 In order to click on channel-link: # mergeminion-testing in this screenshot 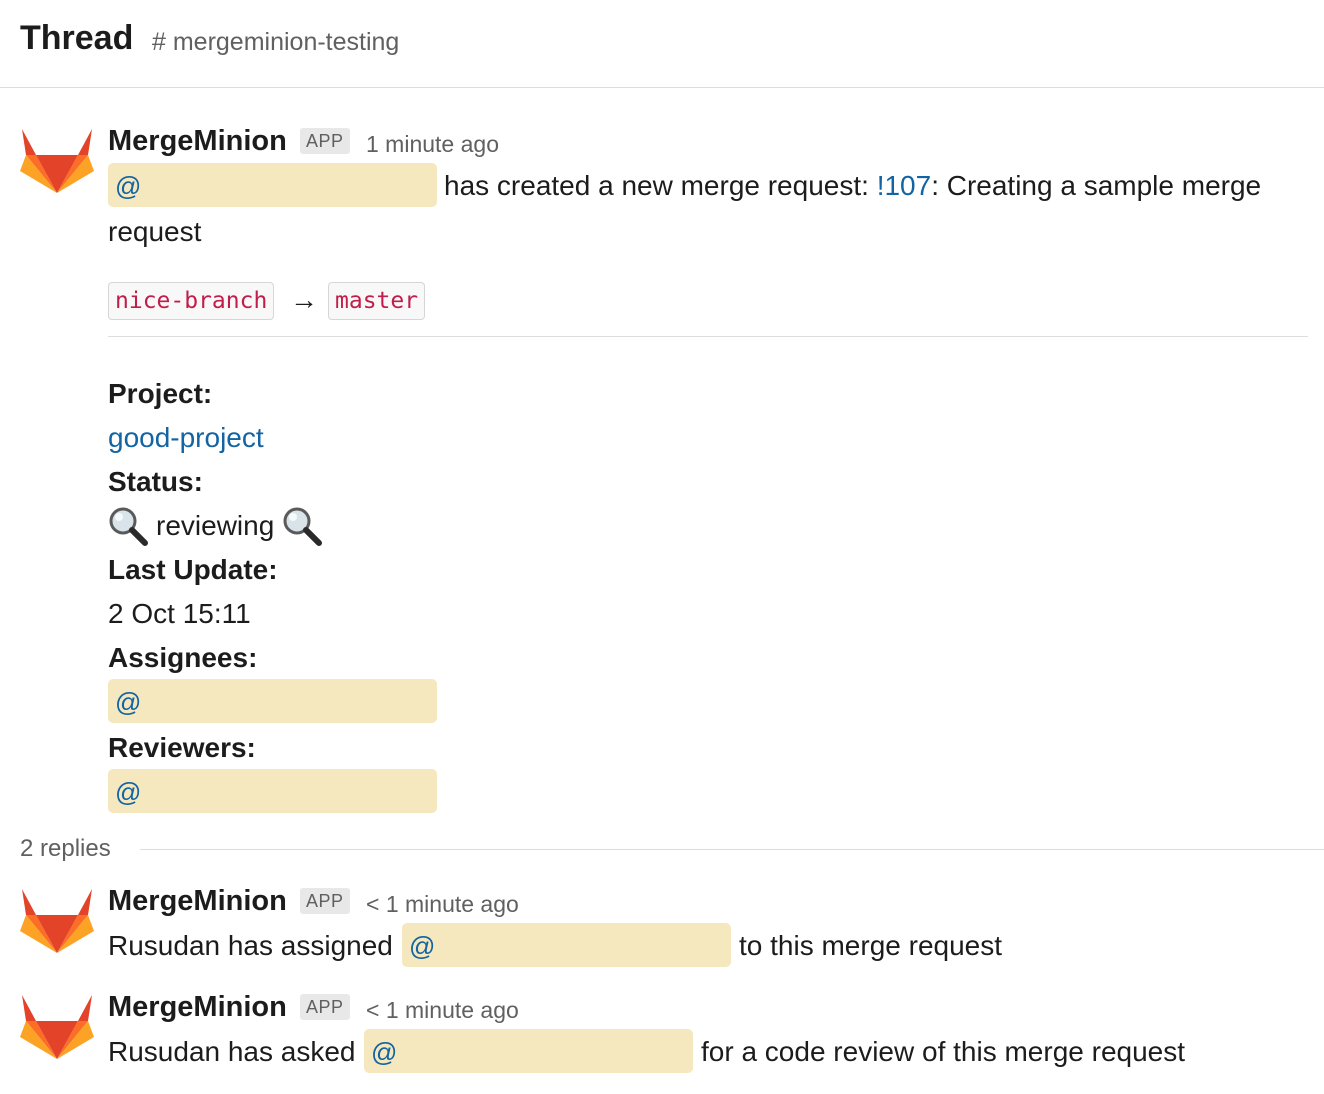, I will do `click(275, 42)`.